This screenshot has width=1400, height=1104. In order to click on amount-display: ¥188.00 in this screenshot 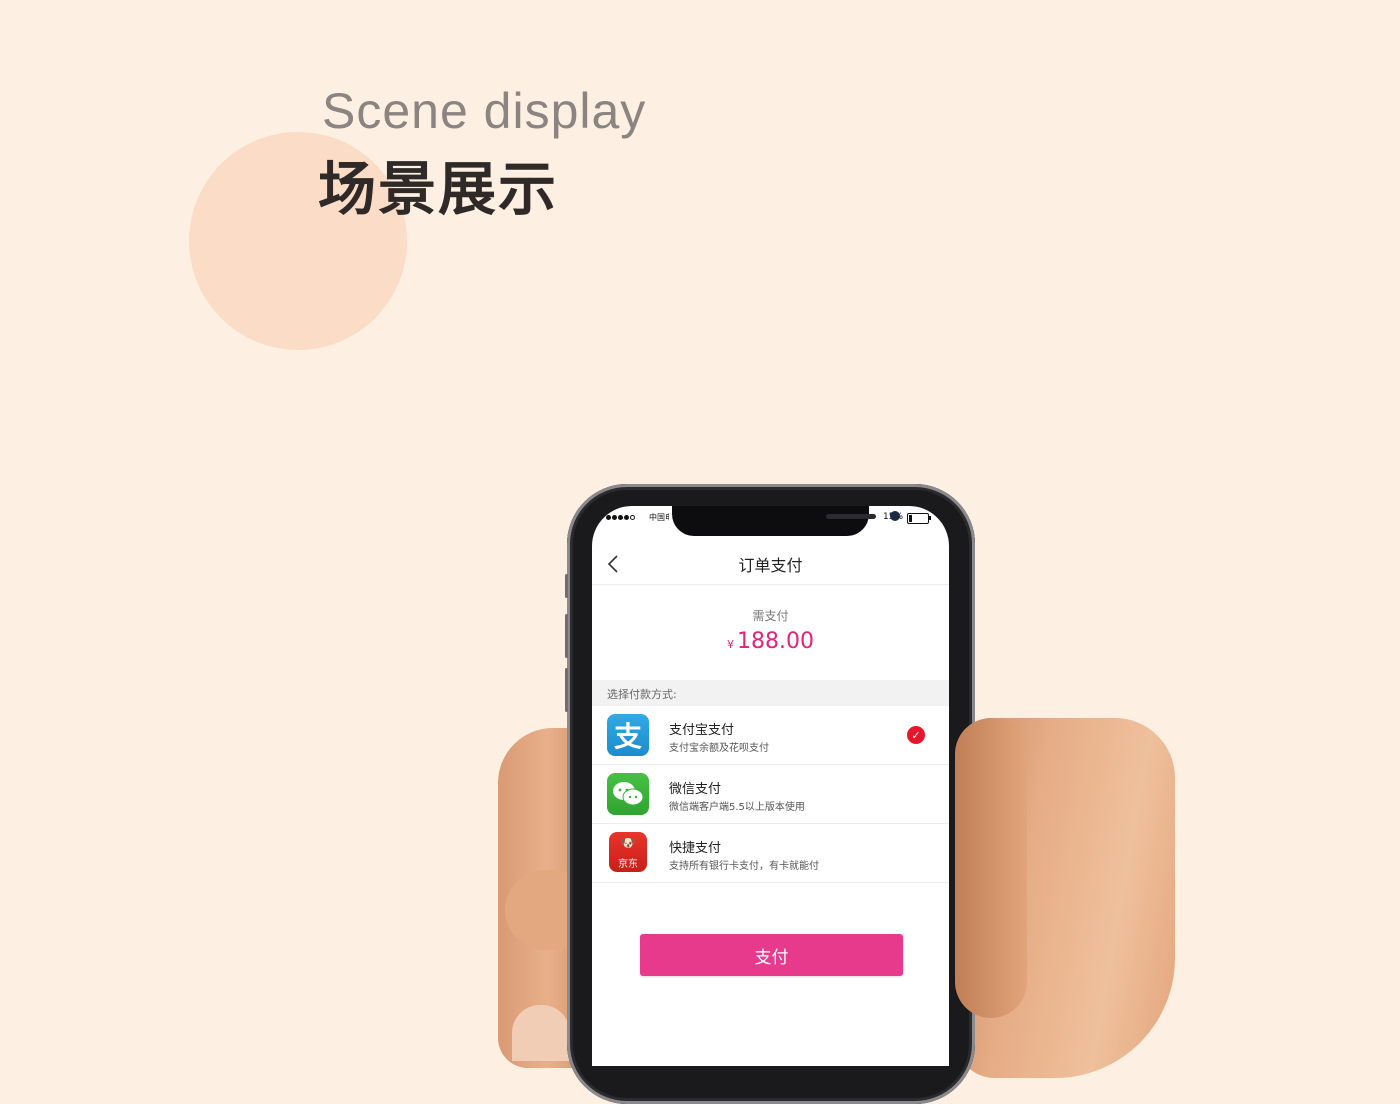, I will do `click(770, 641)`.